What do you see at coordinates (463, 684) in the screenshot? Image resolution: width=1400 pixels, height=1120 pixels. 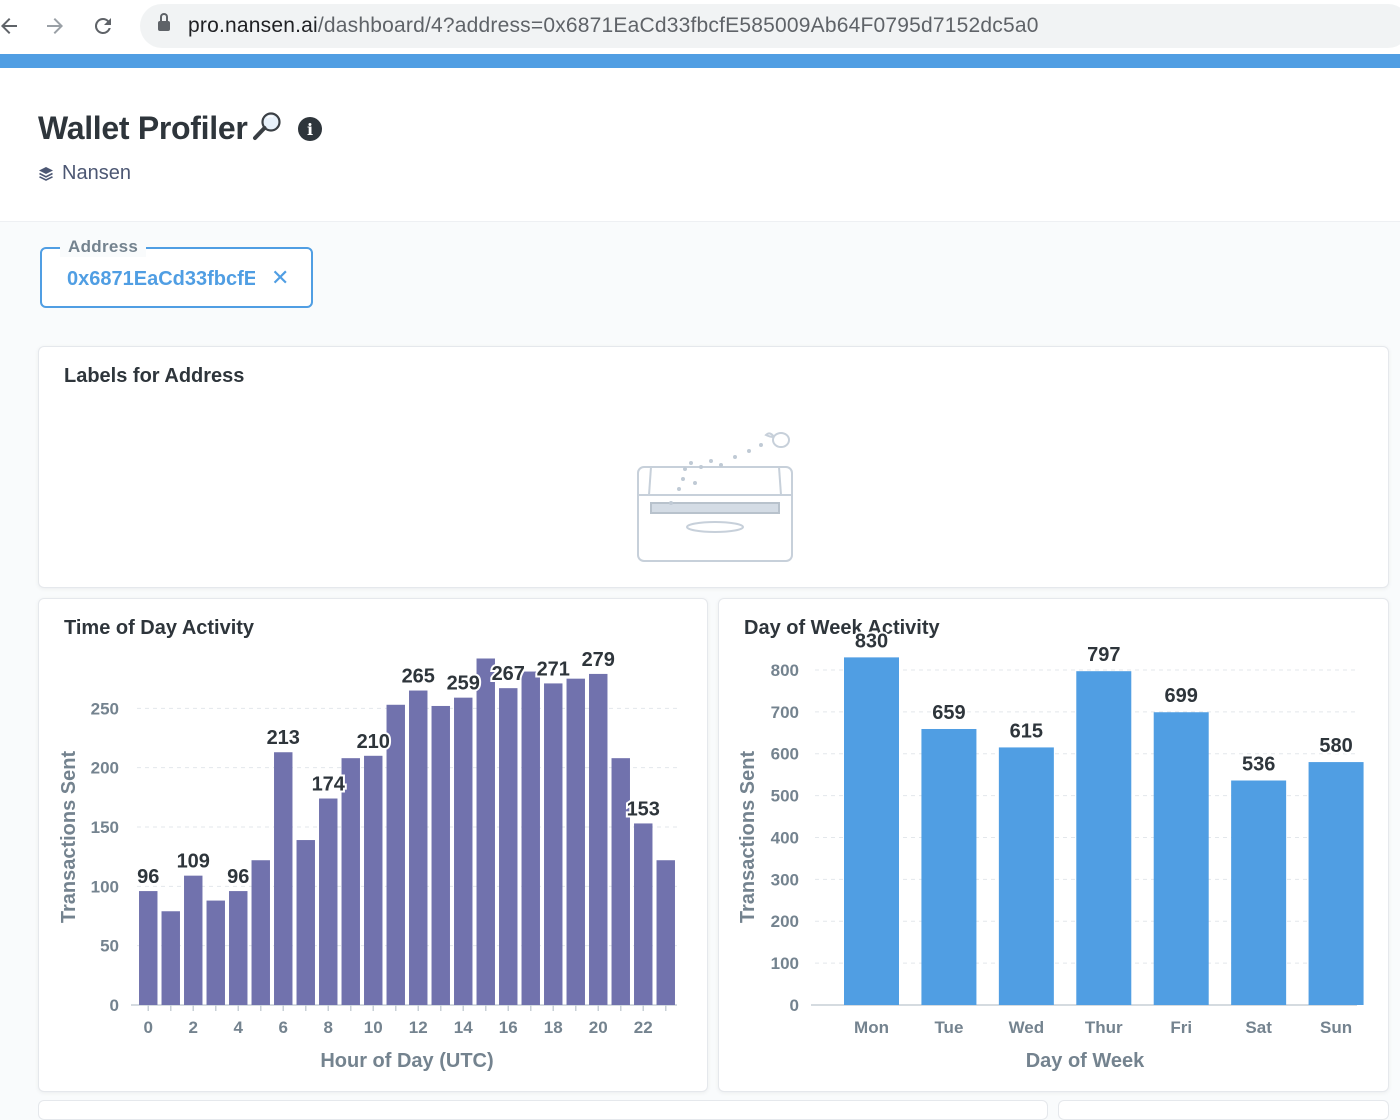 I see `data-label: 259` at bounding box center [463, 684].